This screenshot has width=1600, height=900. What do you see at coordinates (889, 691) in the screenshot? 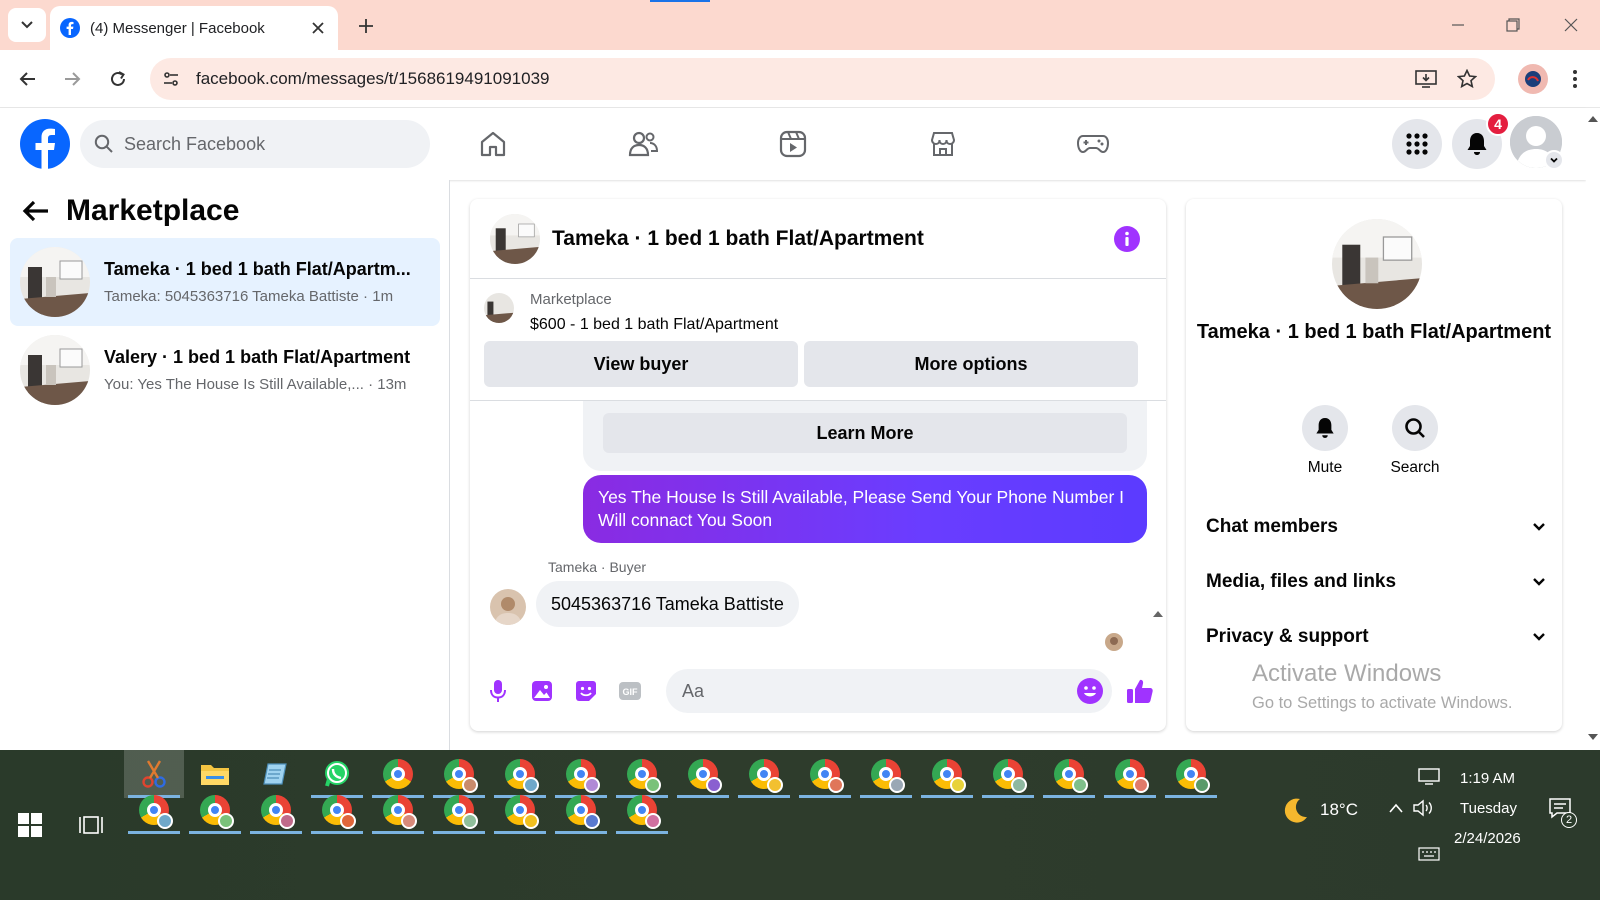
I see `message-input: Aa` at bounding box center [889, 691].